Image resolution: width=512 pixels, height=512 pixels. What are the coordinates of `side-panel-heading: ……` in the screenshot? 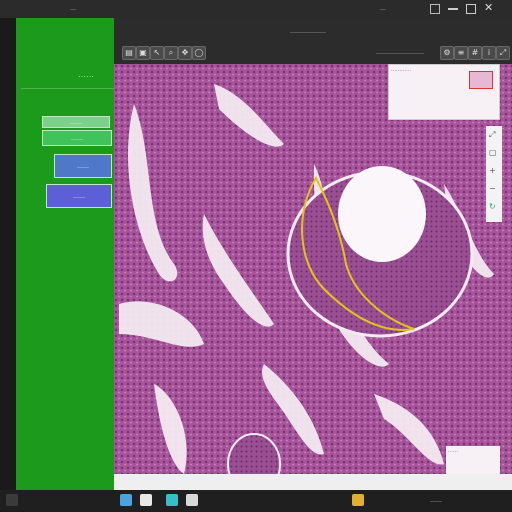 It's located at (86, 74).